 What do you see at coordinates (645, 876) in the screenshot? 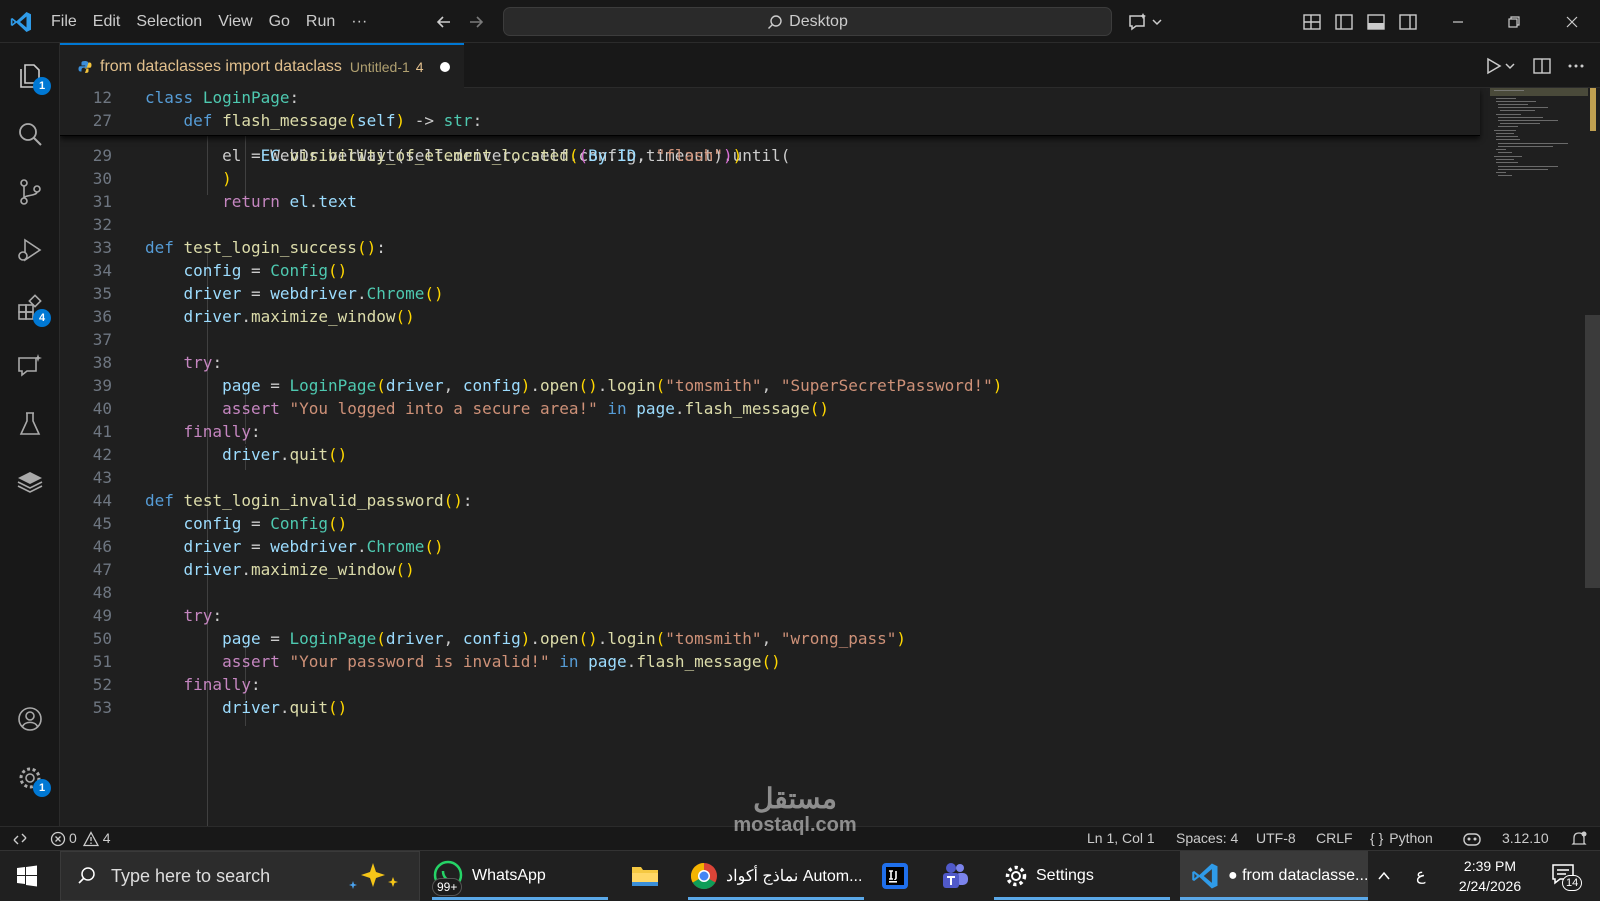
I see `taskbar-file-explorer` at bounding box center [645, 876].